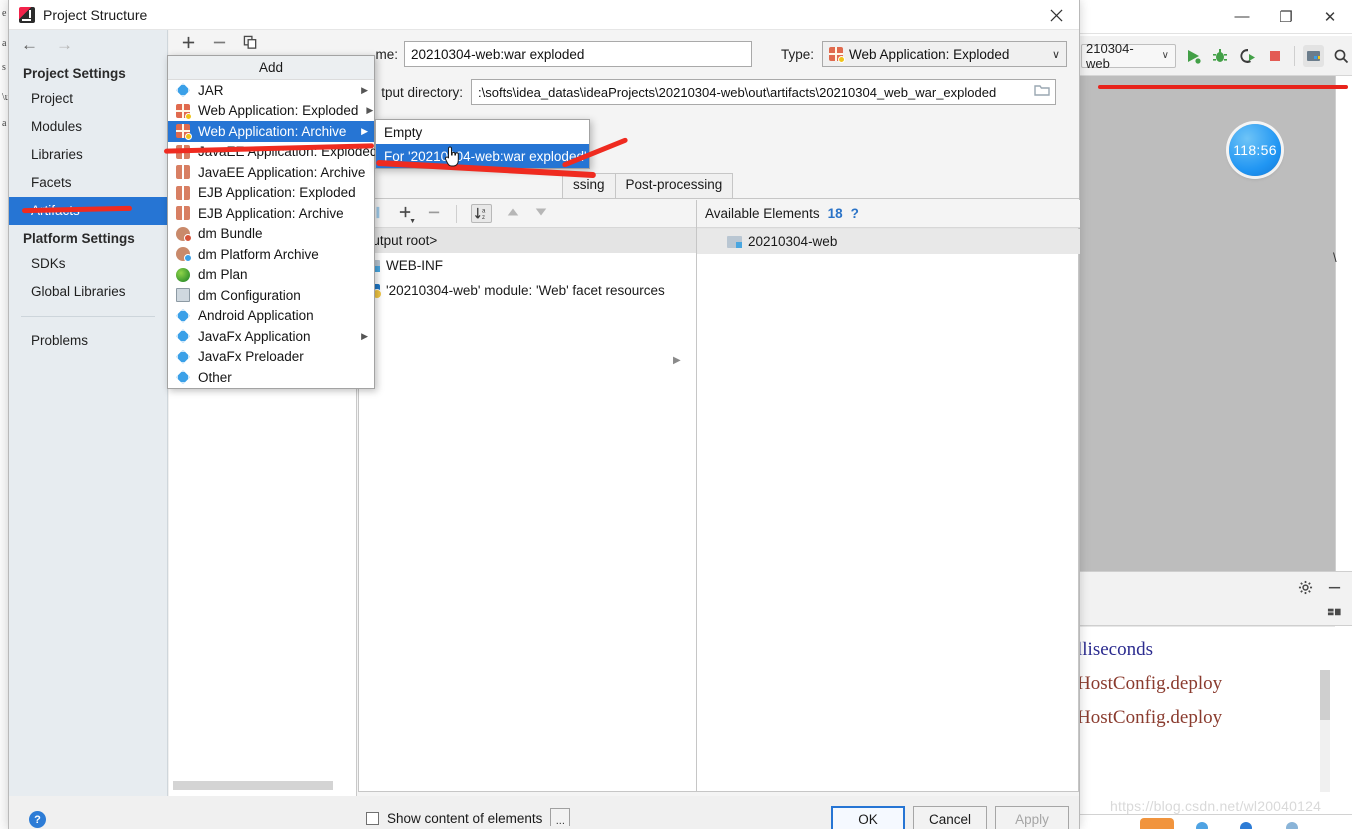 This screenshot has height=829, width=1352. What do you see at coordinates (482, 132) in the screenshot?
I see `submenu-item-empty: Empty` at bounding box center [482, 132].